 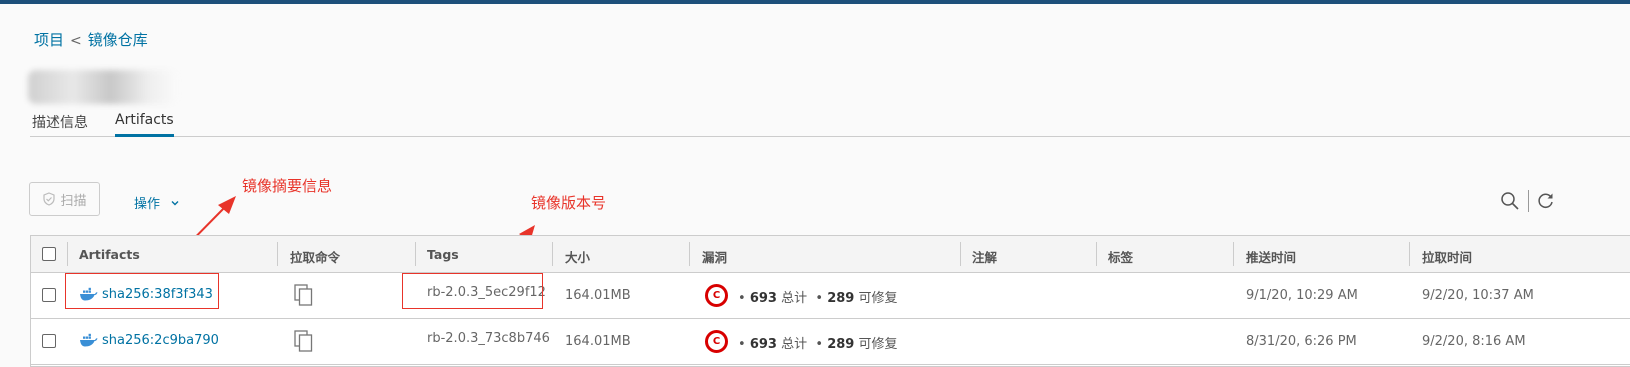 I want to click on table-tools, so click(x=1527, y=201).